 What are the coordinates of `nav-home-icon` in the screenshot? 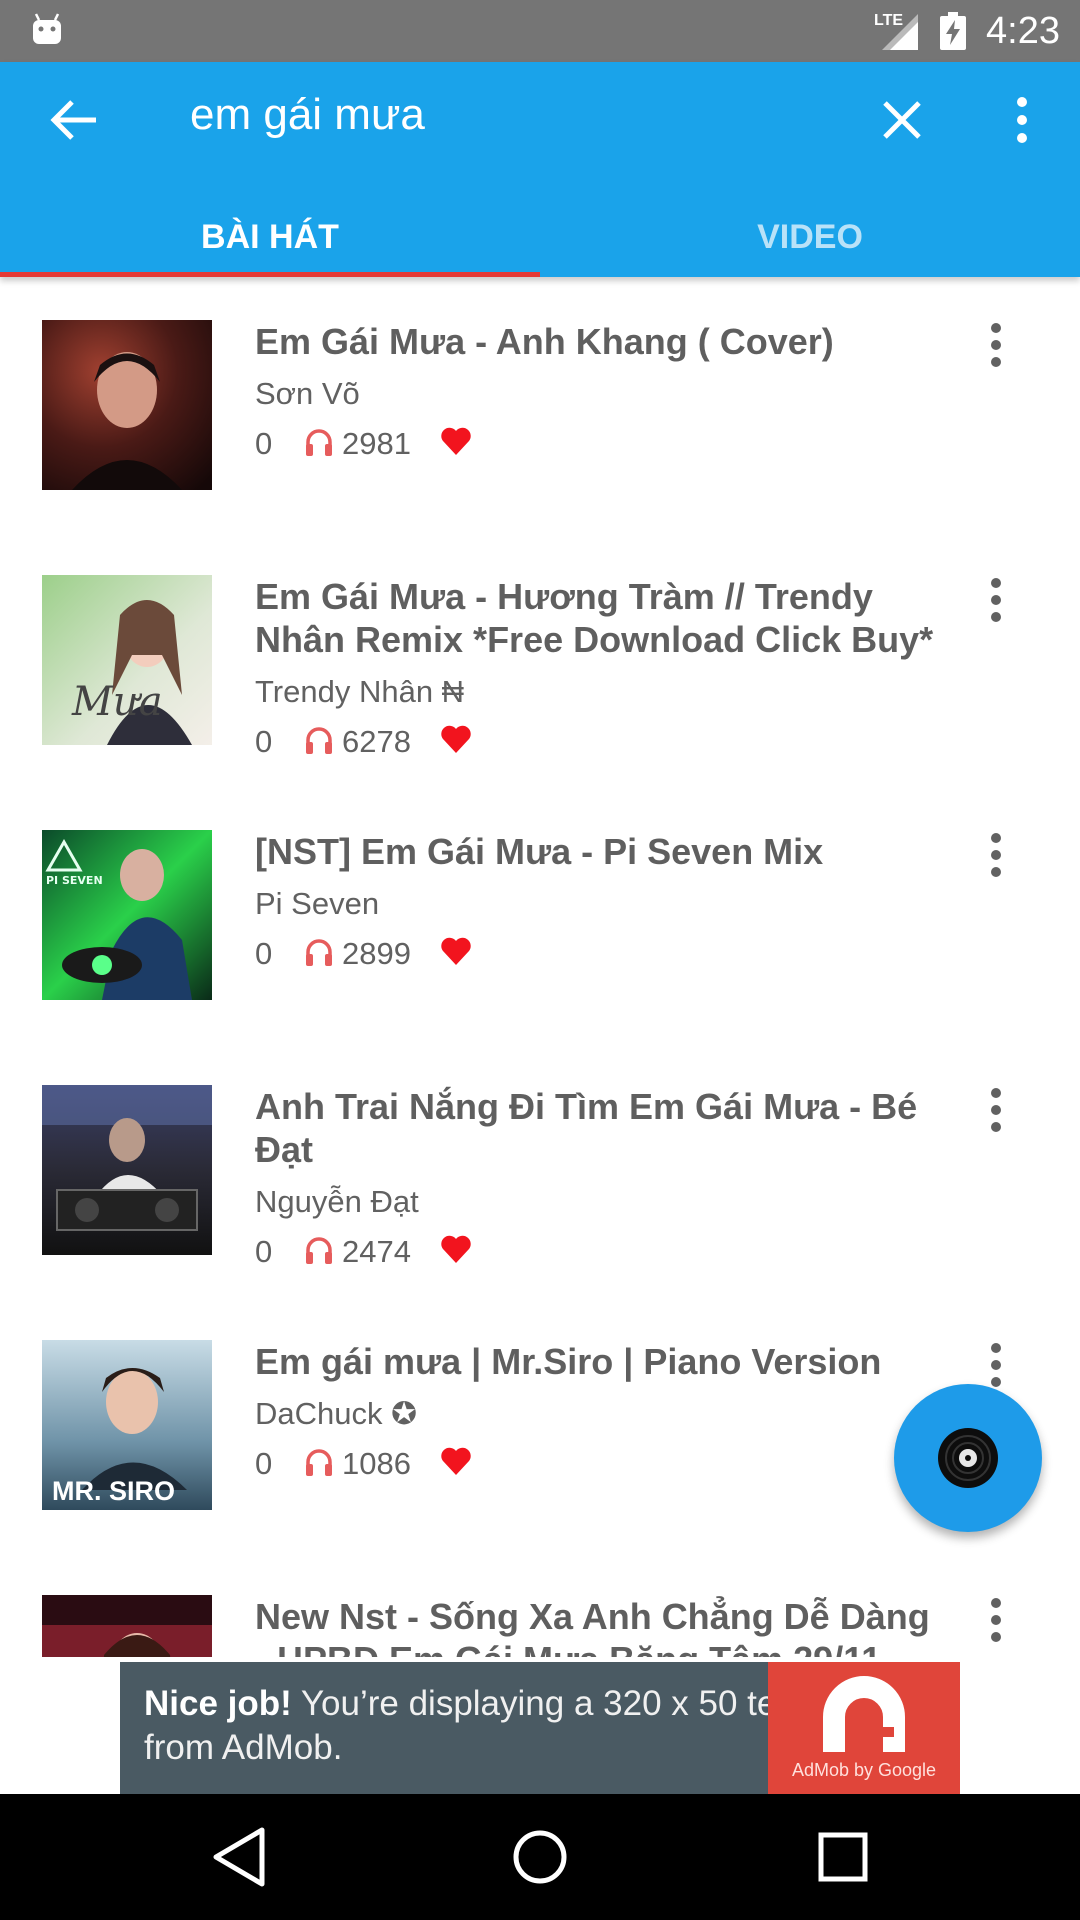 It's located at (540, 1857).